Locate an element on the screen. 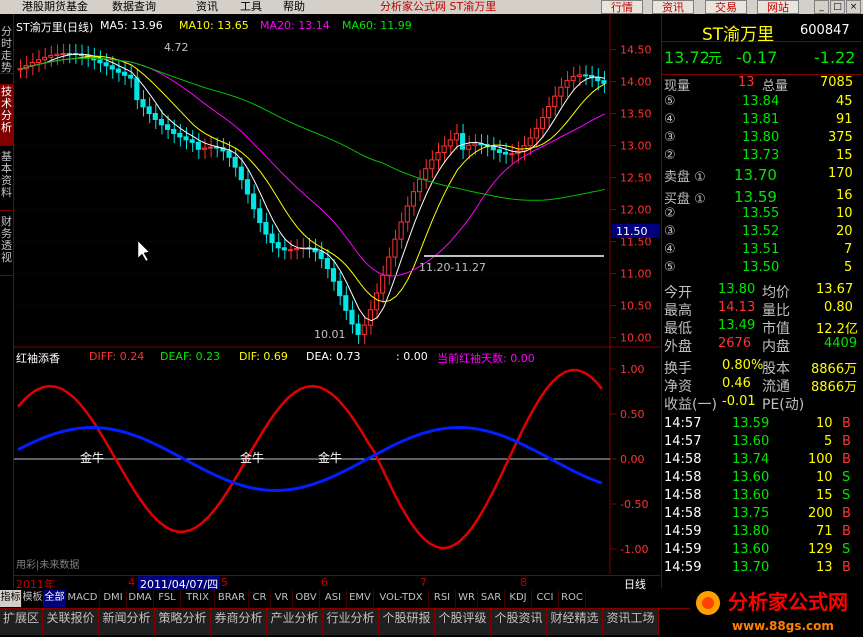 The width and height of the screenshot is (863, 637). bottom-tab: 产业分析 is located at coordinates (295, 622).